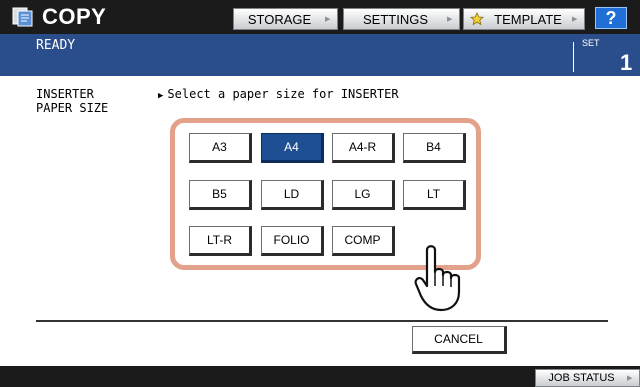 This screenshot has width=640, height=387. I want to click on settings-button: SETTINGS ▶, so click(401, 19).